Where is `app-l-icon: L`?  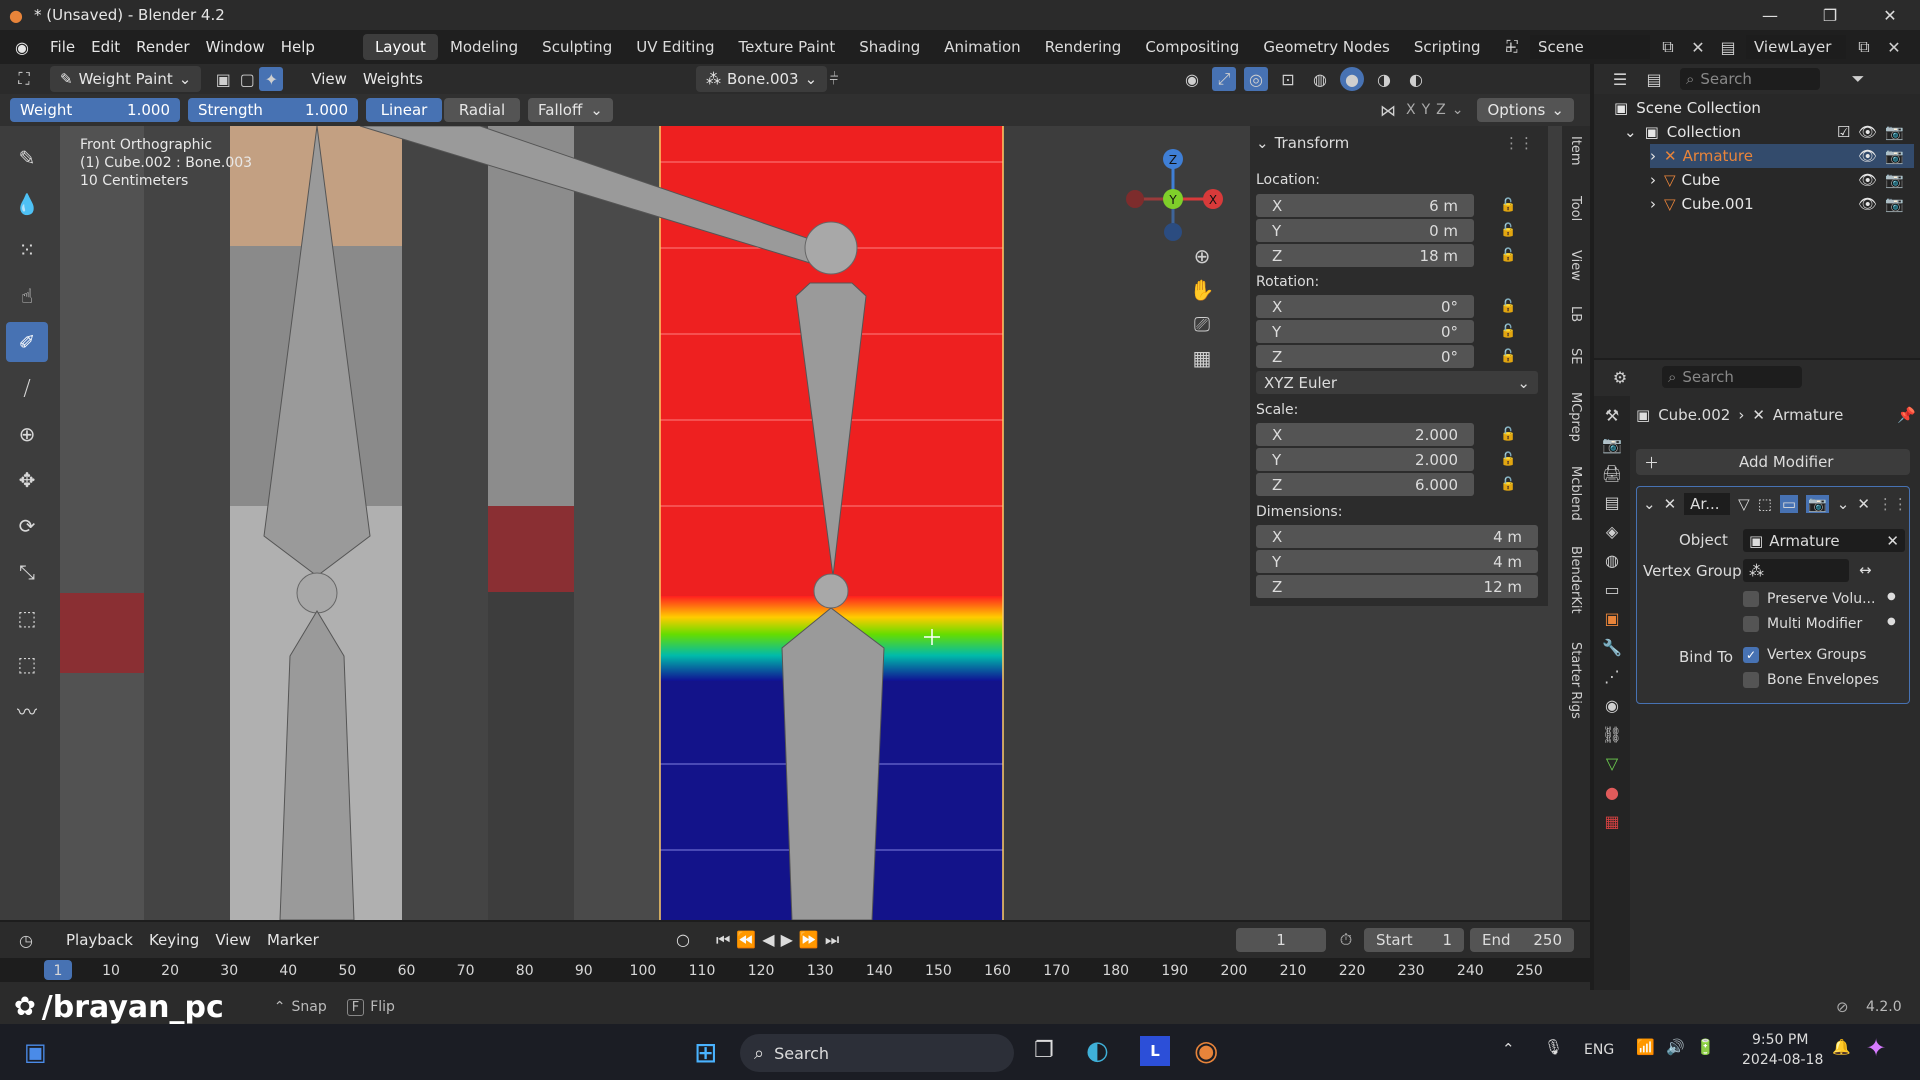 app-l-icon: L is located at coordinates (1155, 1051).